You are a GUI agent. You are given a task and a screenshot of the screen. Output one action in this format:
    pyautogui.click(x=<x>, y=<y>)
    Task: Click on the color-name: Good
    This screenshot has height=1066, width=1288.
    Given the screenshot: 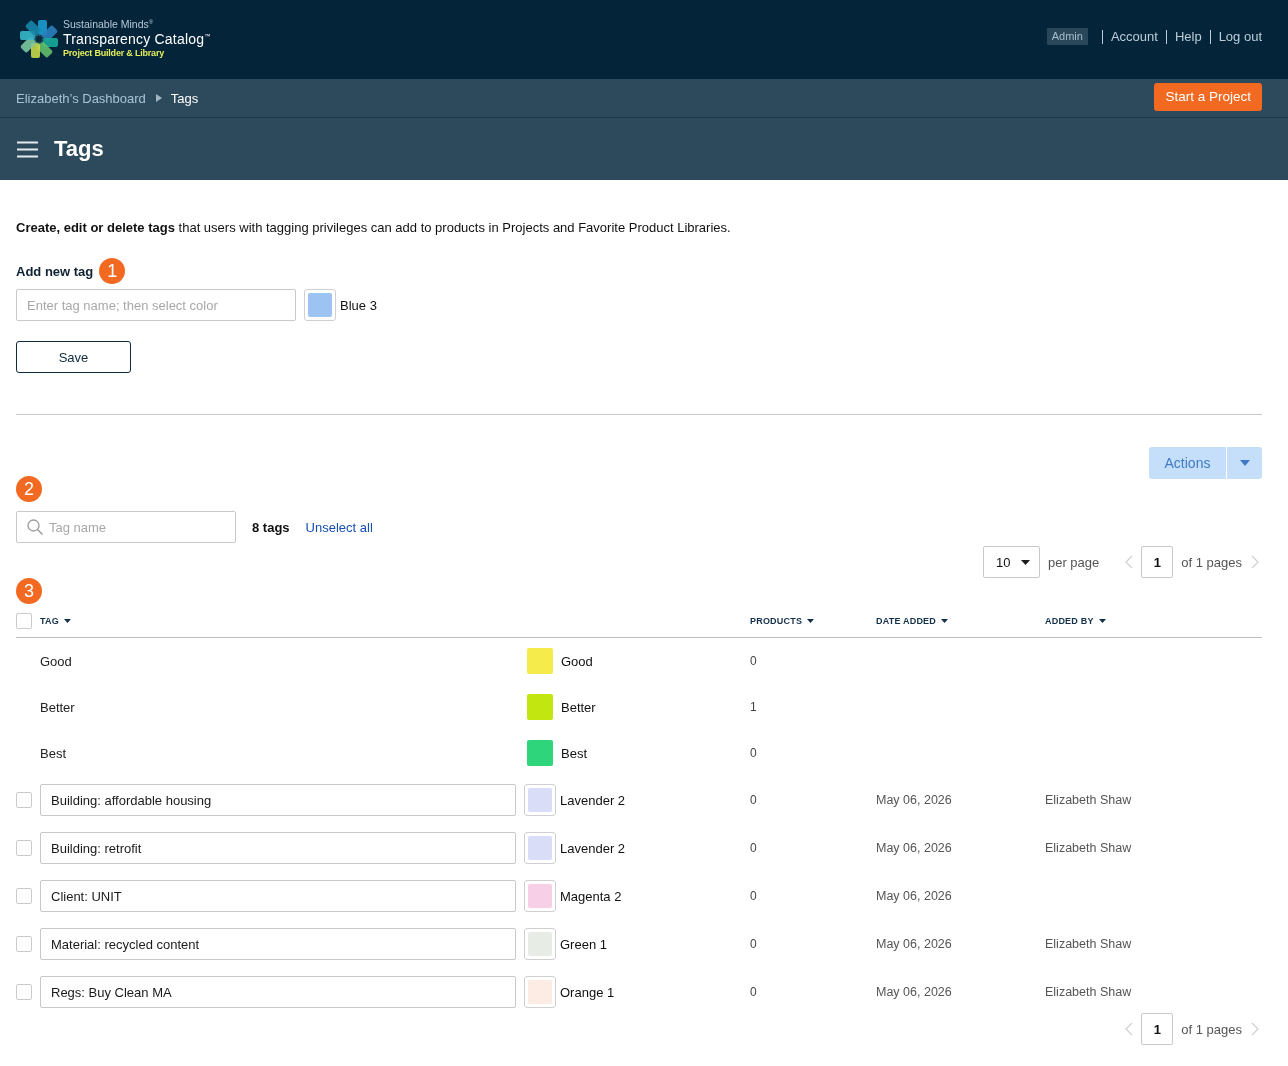 What is the action you would take?
    pyautogui.click(x=577, y=661)
    